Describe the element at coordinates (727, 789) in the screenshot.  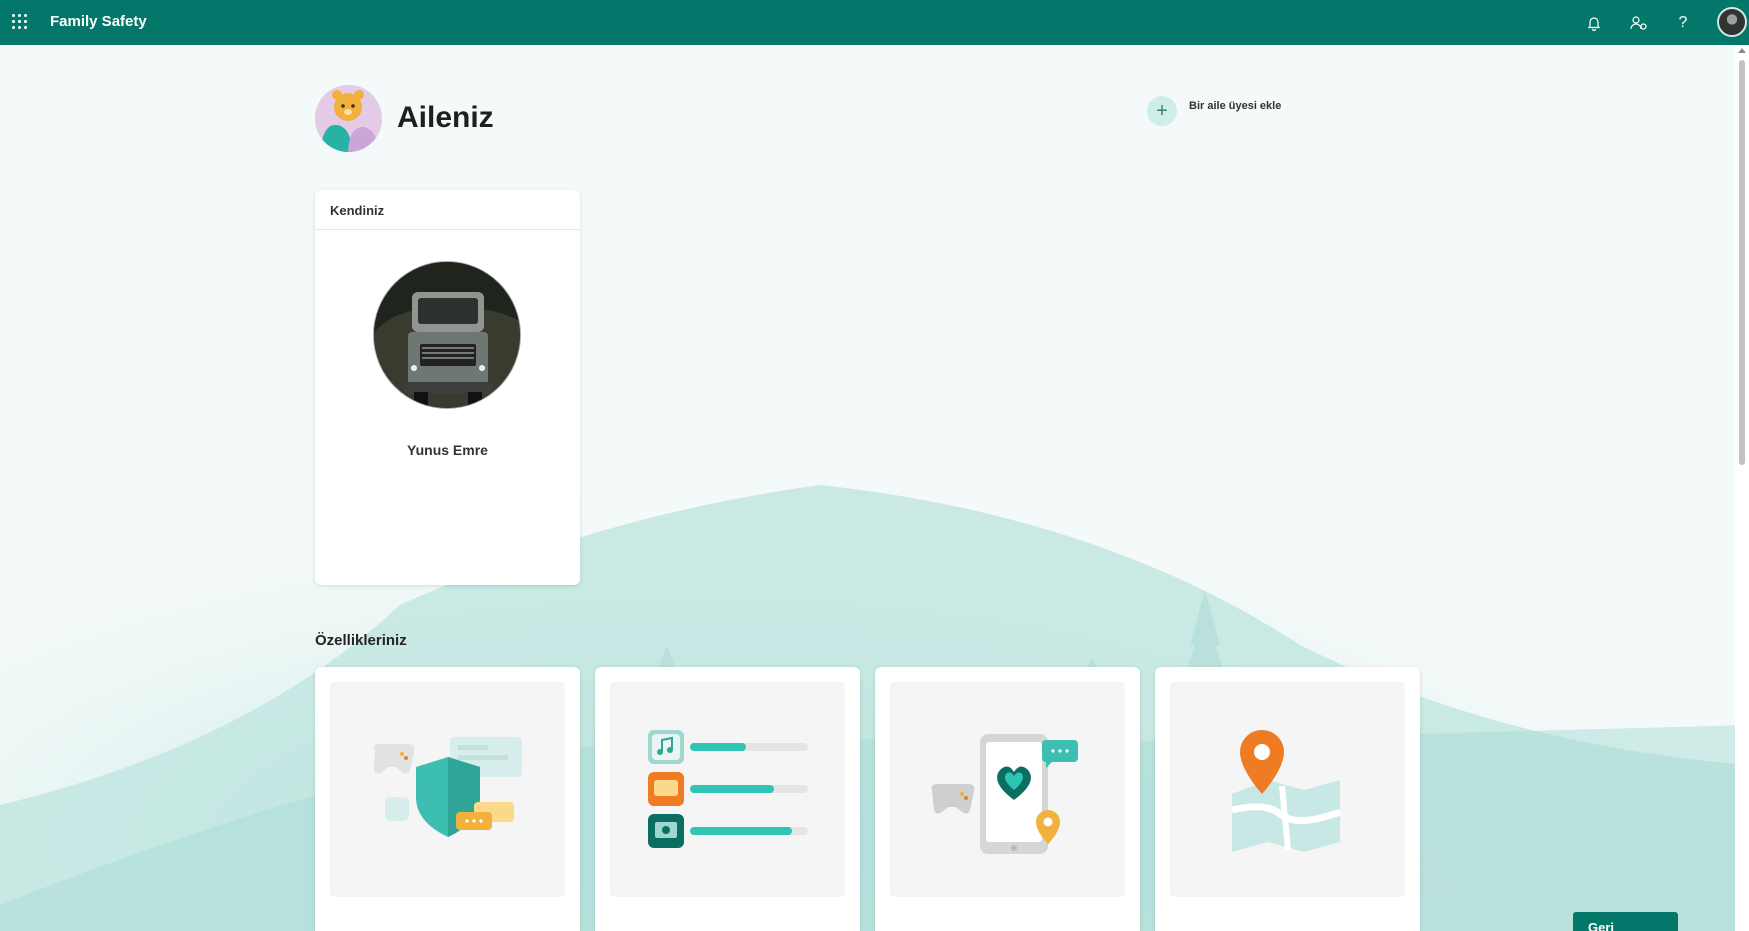
I see `app-usage-bars-illustration` at that location.